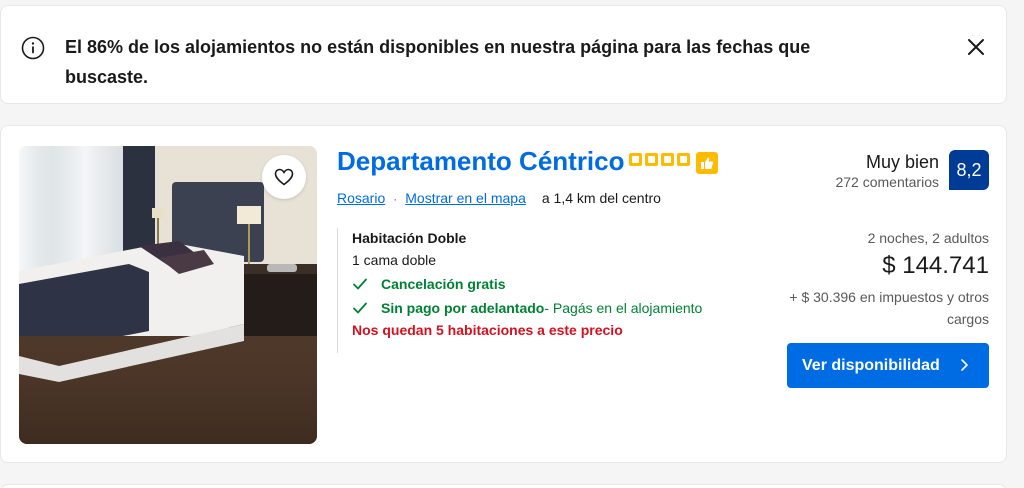  What do you see at coordinates (969, 170) in the screenshot?
I see `review-score-badge: 8,2` at bounding box center [969, 170].